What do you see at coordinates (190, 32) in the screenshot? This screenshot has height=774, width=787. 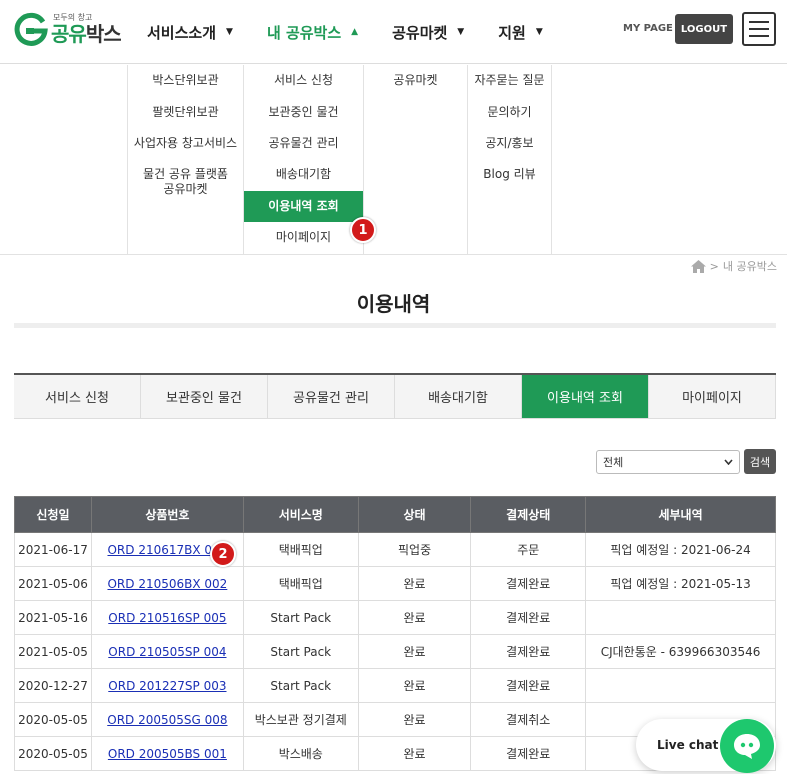 I see `nav-service-intro: 서비스소개 ▼` at bounding box center [190, 32].